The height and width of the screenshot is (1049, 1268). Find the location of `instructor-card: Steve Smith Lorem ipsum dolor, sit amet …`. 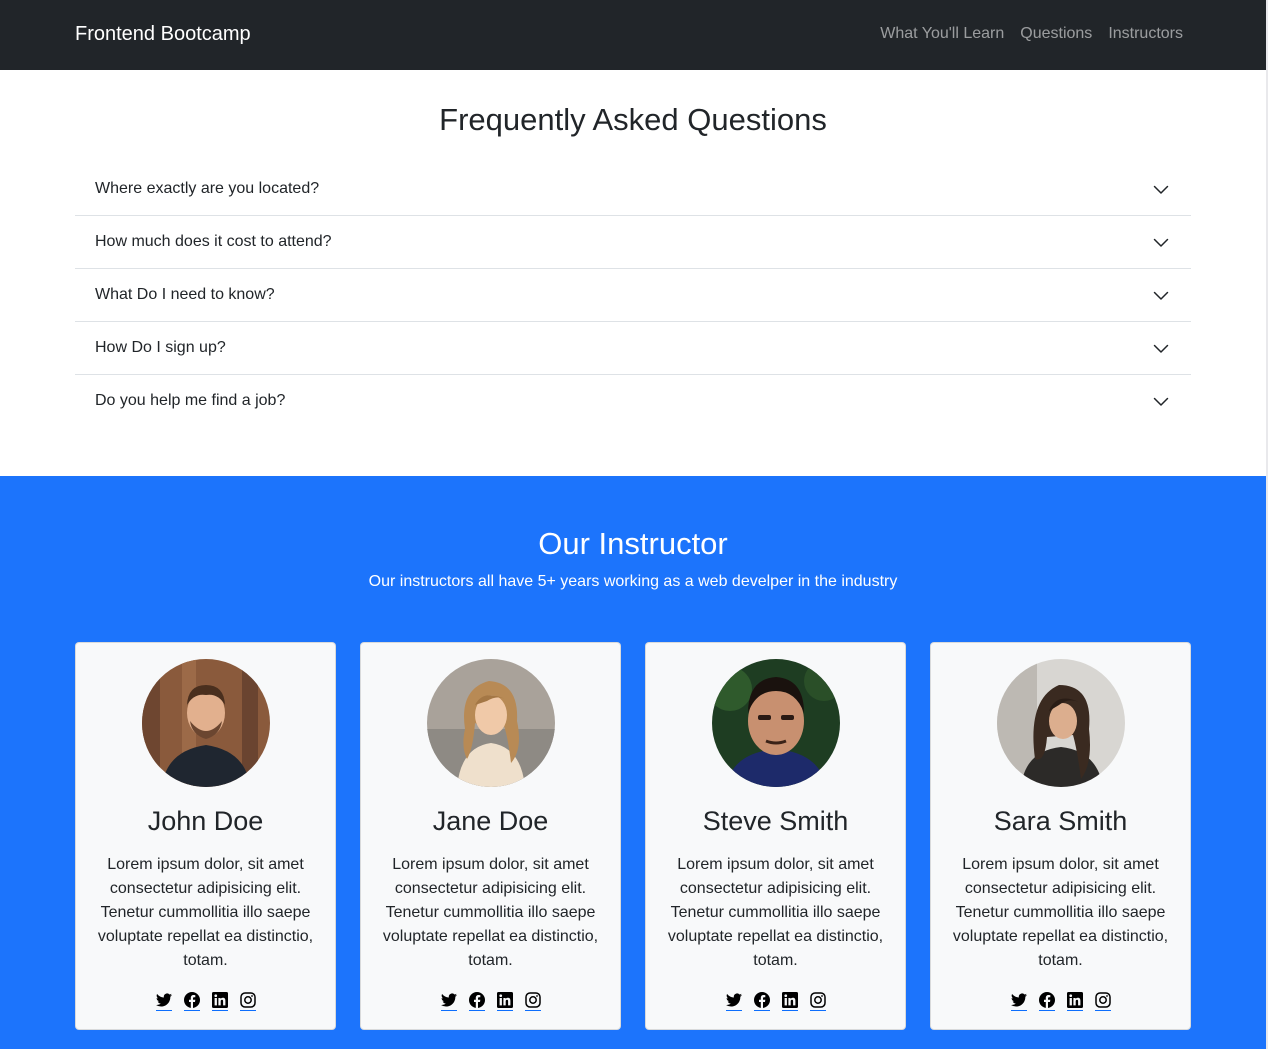

instructor-card: Steve Smith Lorem ipsum dolor, sit amet … is located at coordinates (775, 836).